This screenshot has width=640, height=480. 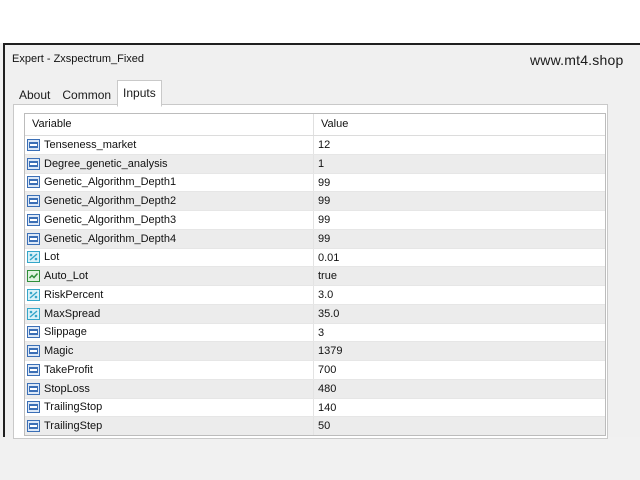 I want to click on variable-cell: TrailingStop, so click(x=169, y=407).